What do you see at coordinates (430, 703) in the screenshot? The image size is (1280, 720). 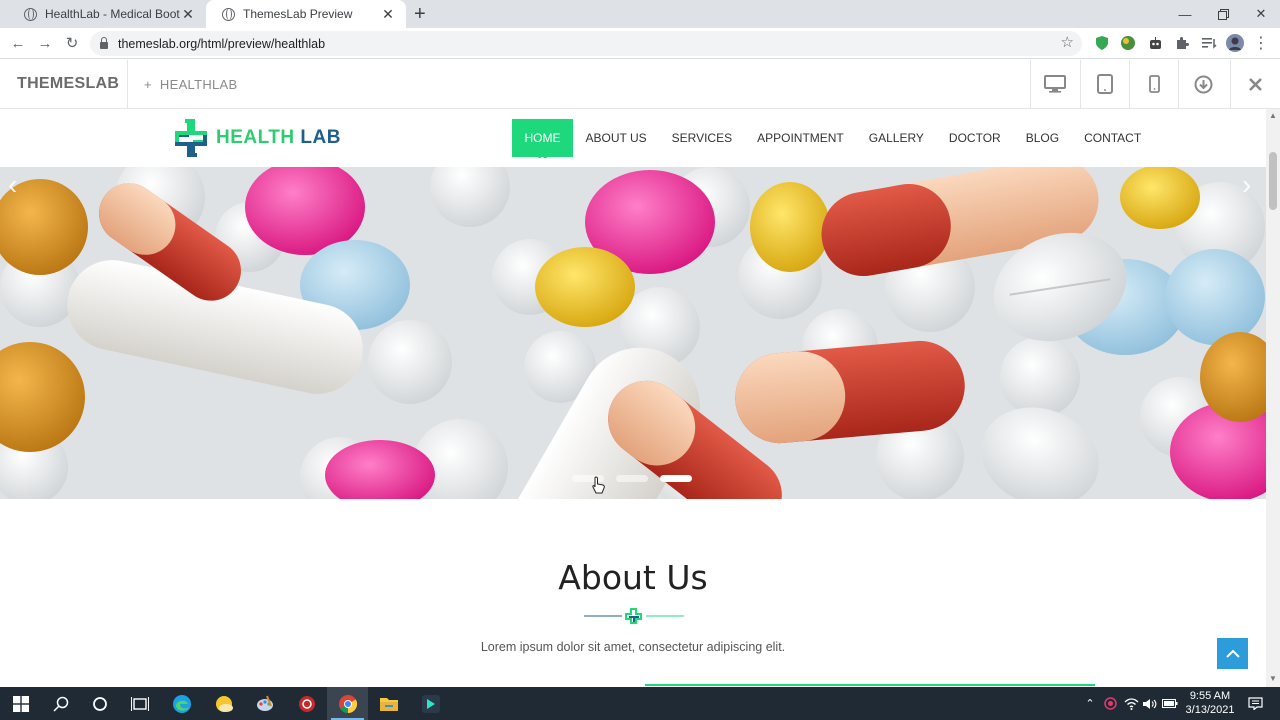 I see `filmora-taskbar-button` at bounding box center [430, 703].